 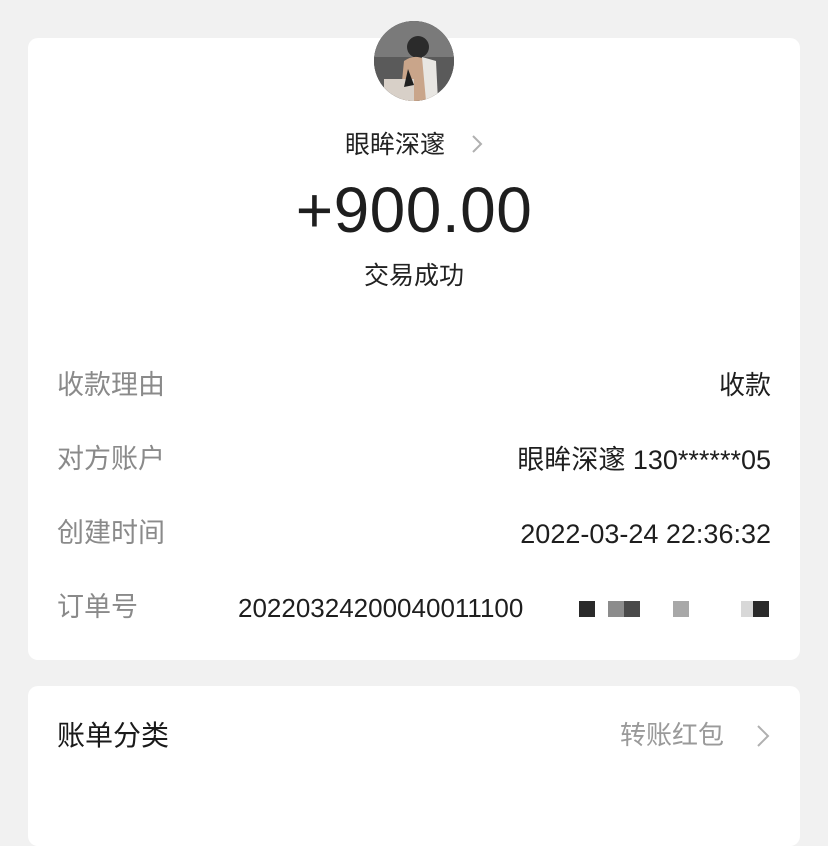 What do you see at coordinates (645, 534) in the screenshot?
I see `detail-value: 2022-03-24 22:36:32` at bounding box center [645, 534].